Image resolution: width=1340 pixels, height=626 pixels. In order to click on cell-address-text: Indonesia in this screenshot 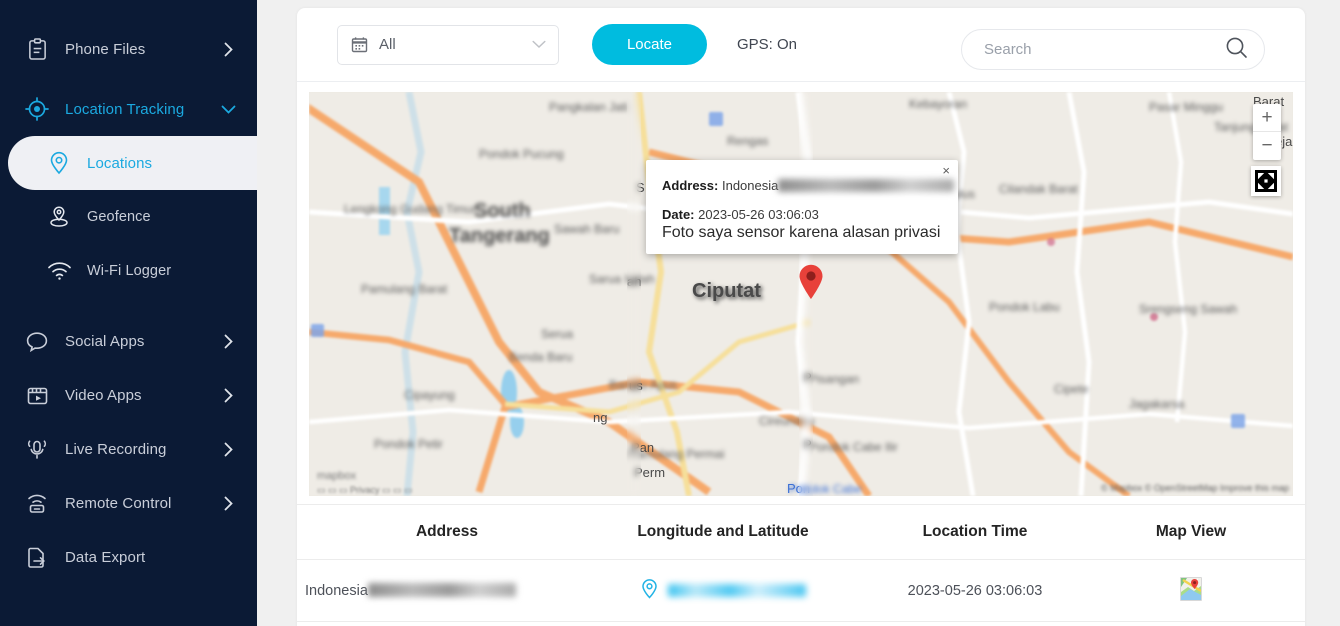, I will do `click(336, 590)`.